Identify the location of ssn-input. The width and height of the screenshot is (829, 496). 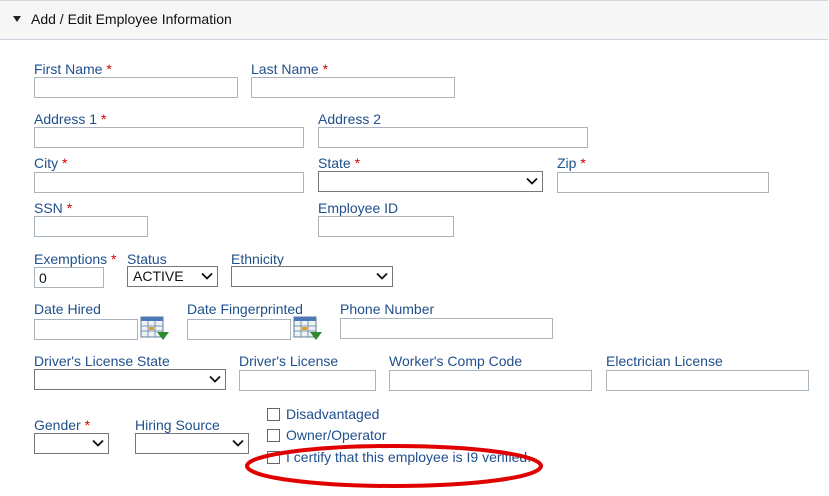
(91, 226).